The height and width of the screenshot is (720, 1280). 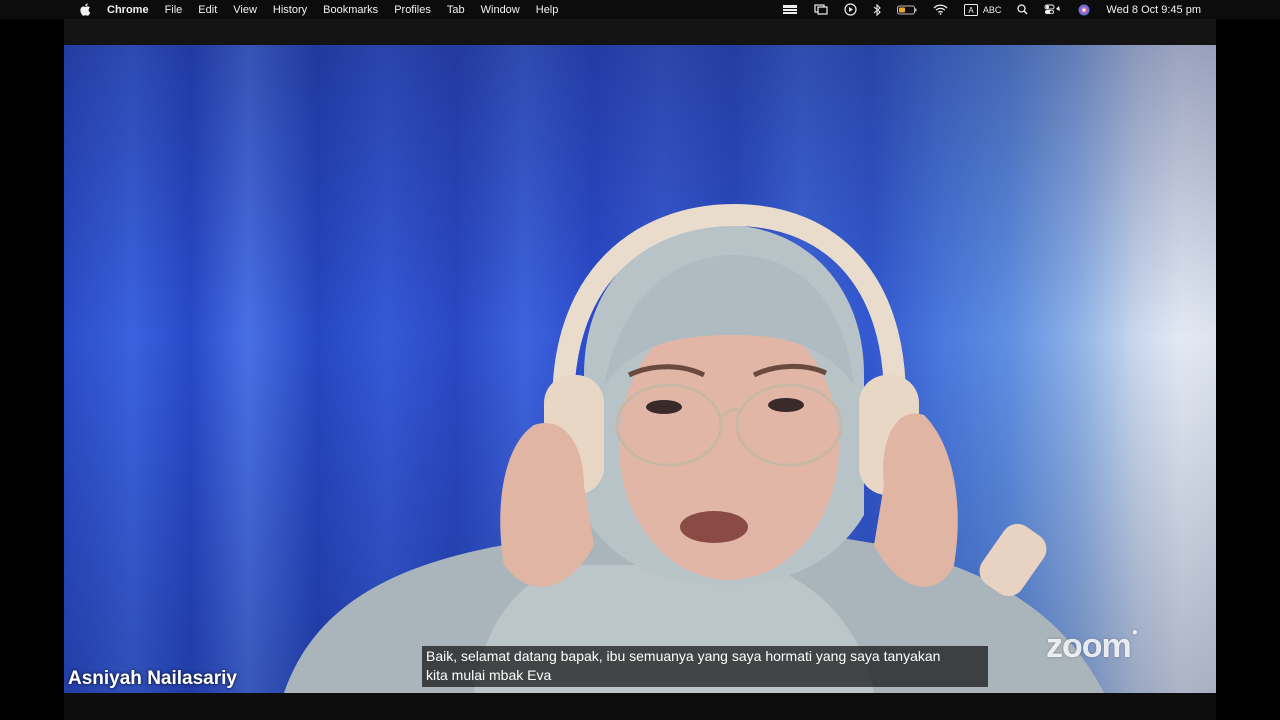 What do you see at coordinates (174, 10) in the screenshot?
I see `menu-file: File` at bounding box center [174, 10].